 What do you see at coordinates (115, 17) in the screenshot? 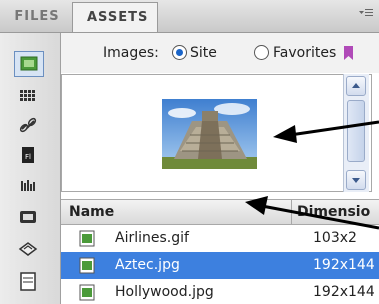
I see `tab-assets: ASSETS` at bounding box center [115, 17].